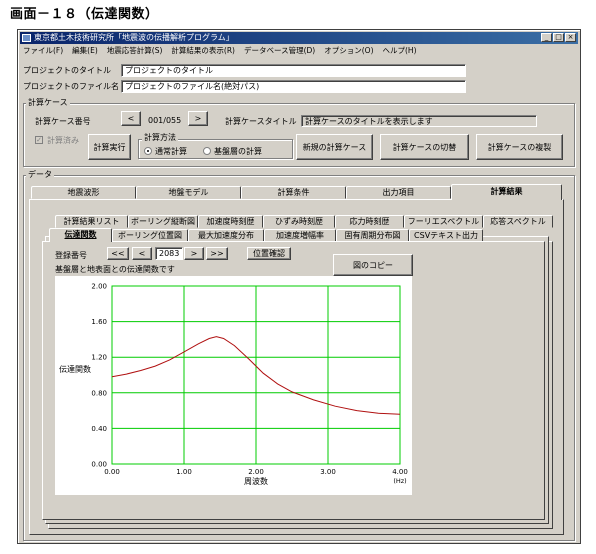 The width and height of the screenshot is (596, 554). Describe the element at coordinates (84, 14) in the screenshot. I see `page-heading: 画面－１８（伝達関数）` at that location.